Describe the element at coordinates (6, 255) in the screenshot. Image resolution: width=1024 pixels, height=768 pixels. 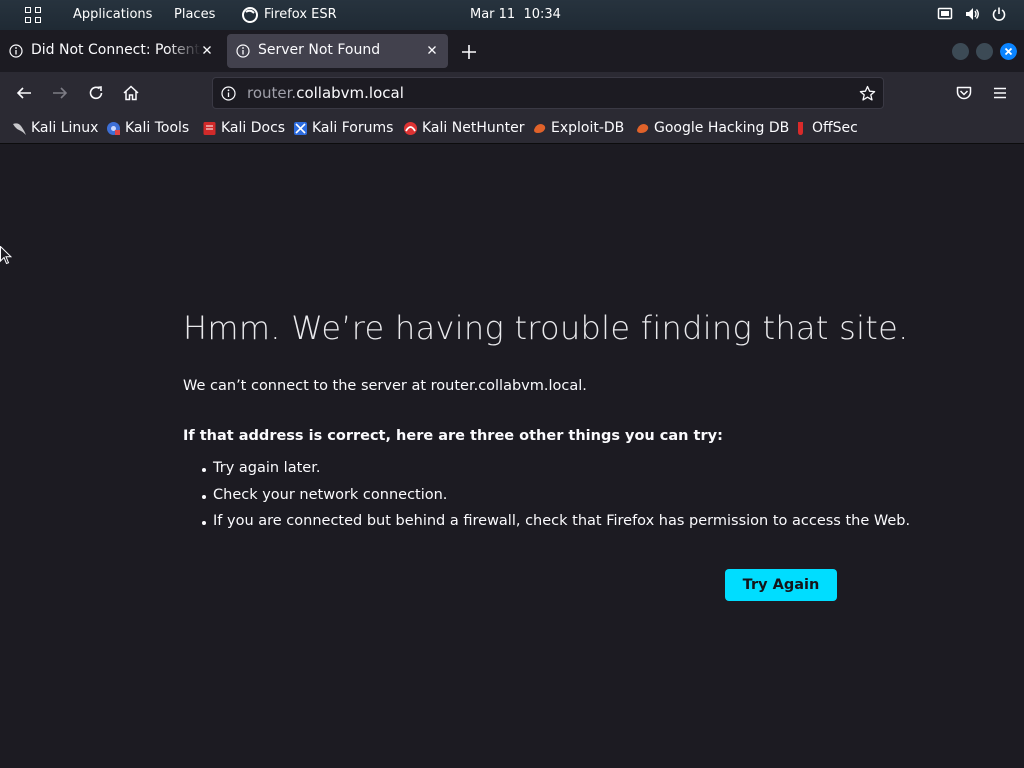
I see `mouse-cursor-icon` at that location.